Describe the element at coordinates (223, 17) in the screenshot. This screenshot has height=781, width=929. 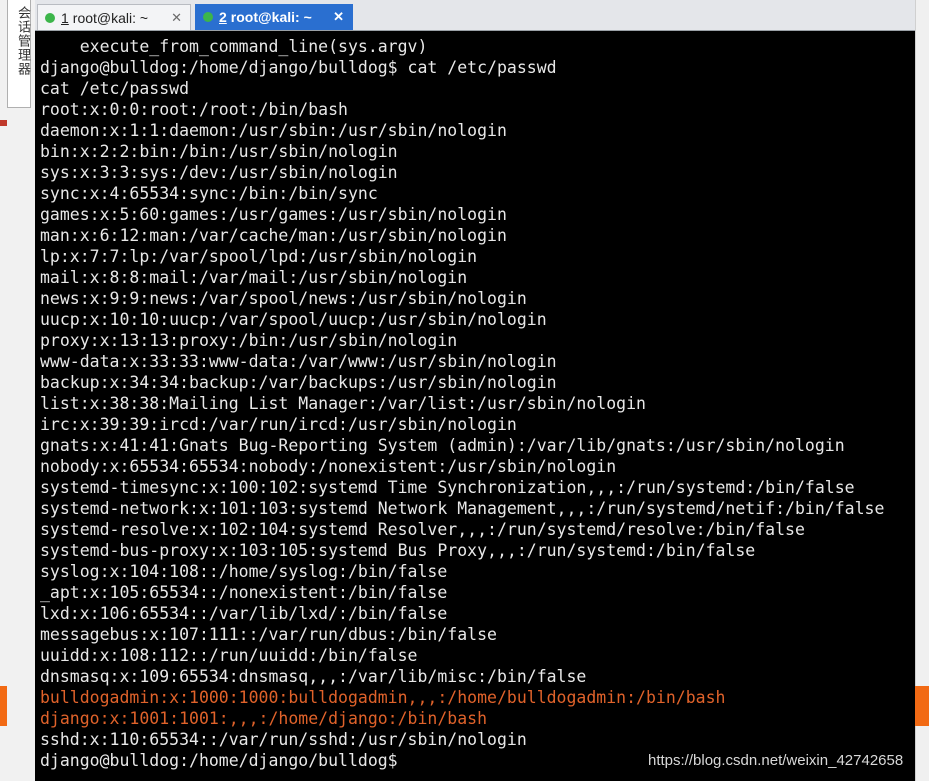
I see `tab-2-number: 2` at that location.